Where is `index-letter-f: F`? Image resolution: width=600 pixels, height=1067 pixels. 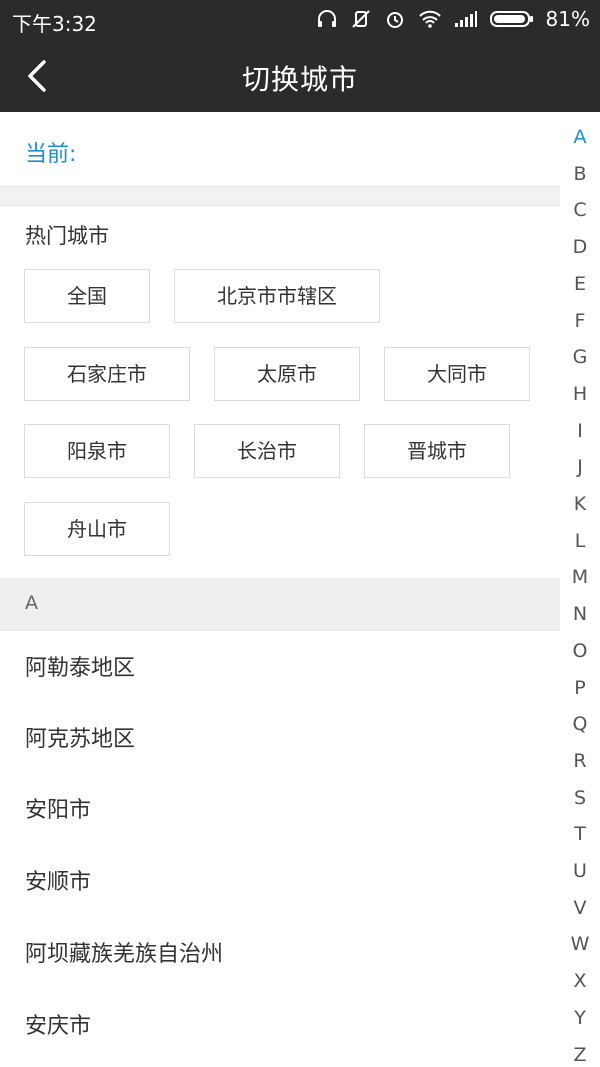
index-letter-f: F is located at coordinates (580, 321).